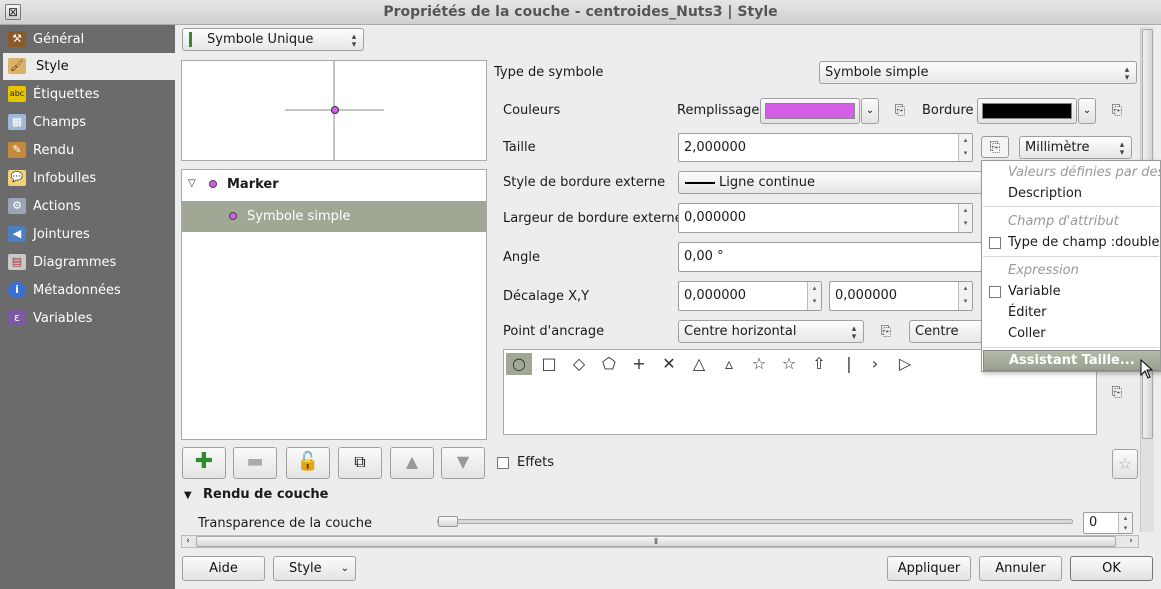 This screenshot has width=1161, height=589. Describe the element at coordinates (192, 183) in the screenshot. I see `collapse-arrow-icon: ▽` at that location.